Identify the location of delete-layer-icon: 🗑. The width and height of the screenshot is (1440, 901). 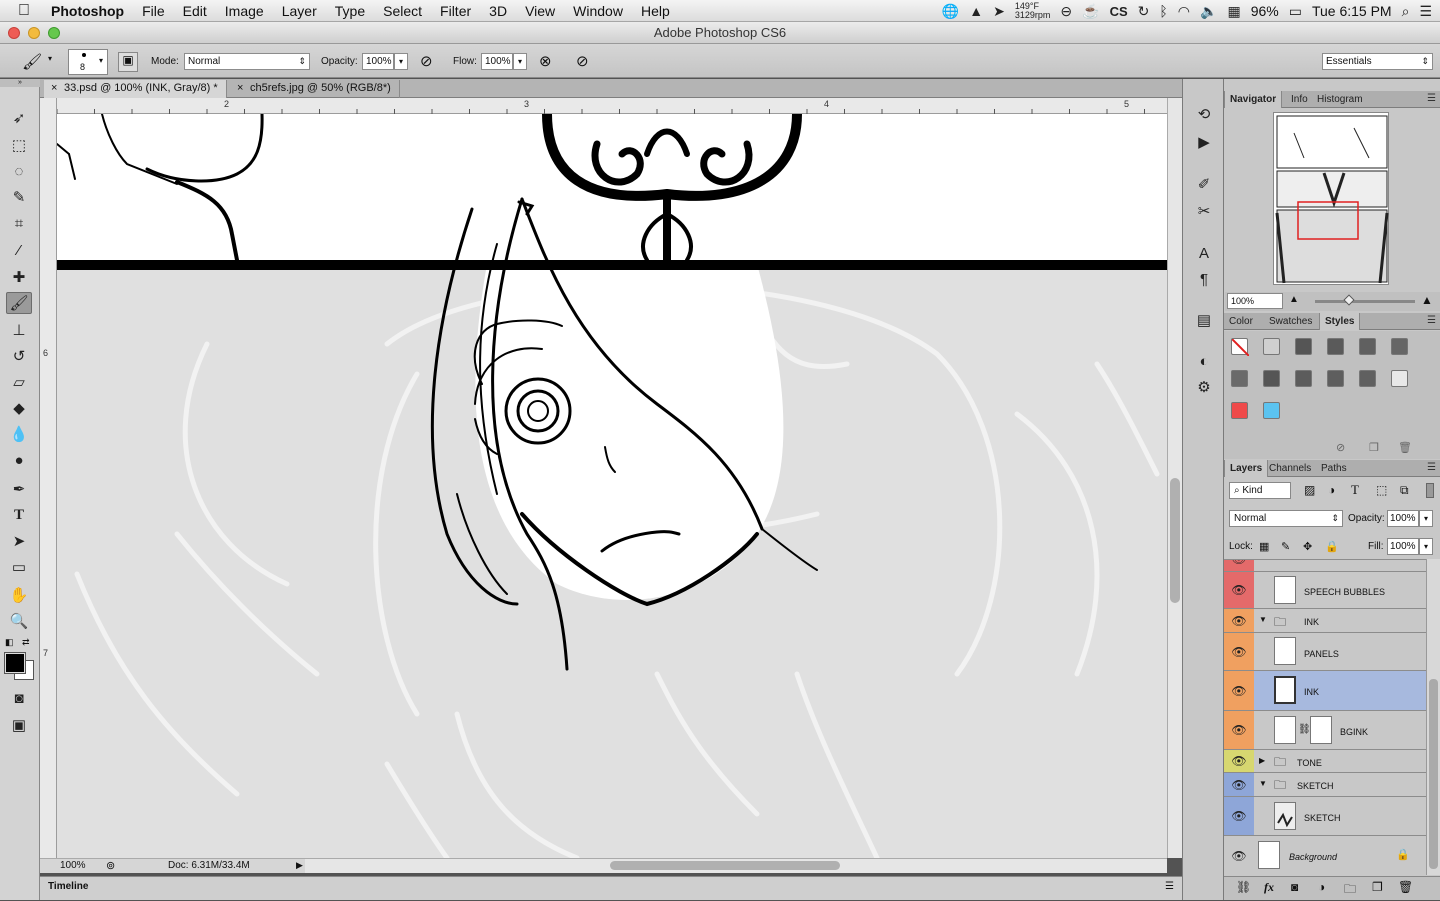
(1405, 887).